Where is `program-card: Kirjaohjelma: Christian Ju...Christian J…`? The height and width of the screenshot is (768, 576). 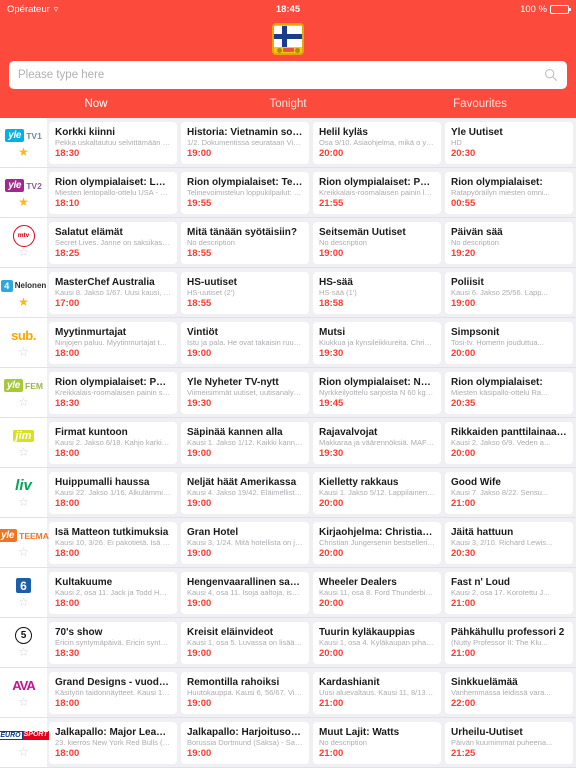 program-card: Kirjaohjelma: Christian Ju...Christian J… is located at coordinates (377, 542).